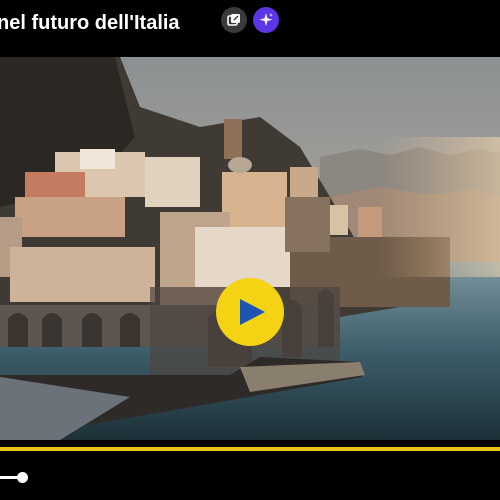  I want to click on progress-bar, so click(250, 449).